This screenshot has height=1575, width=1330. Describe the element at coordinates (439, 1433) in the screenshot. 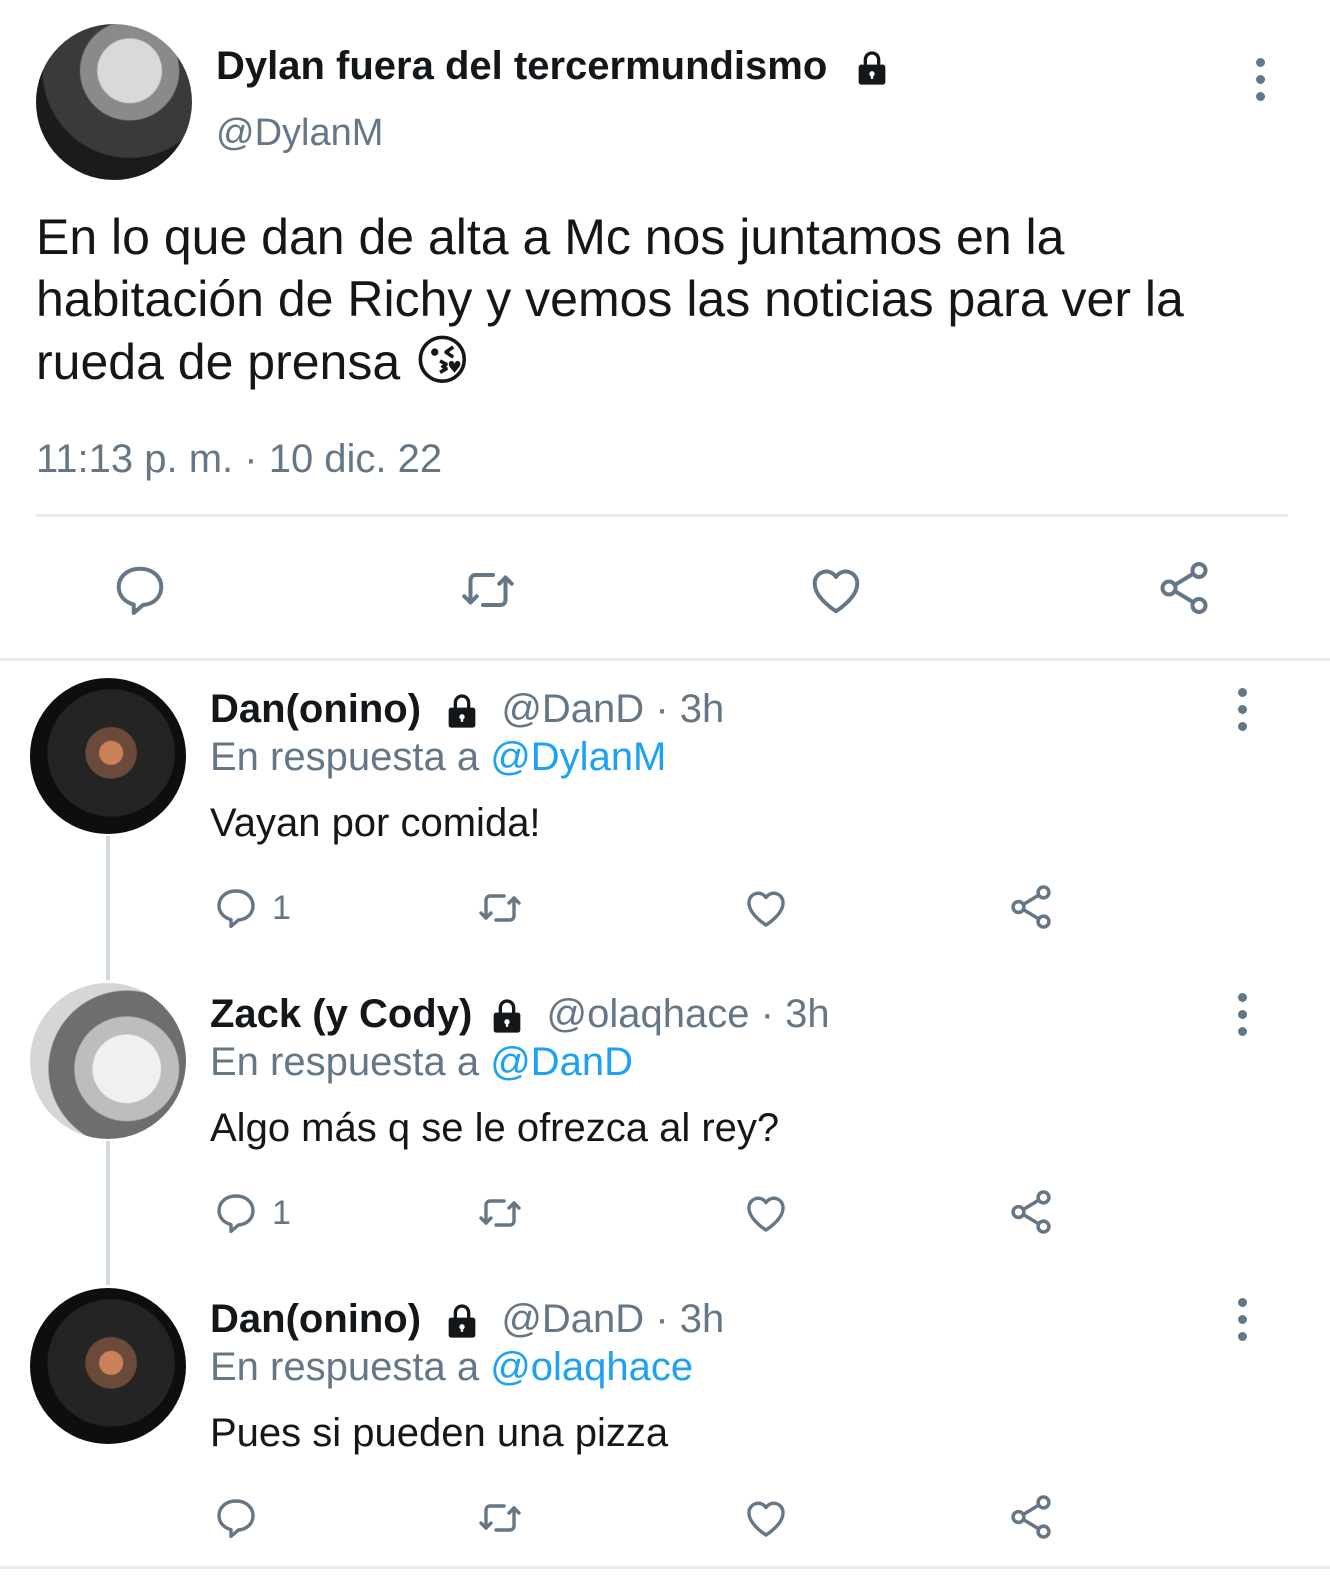

I see `reply-text: Pues si pueden una pizza` at that location.